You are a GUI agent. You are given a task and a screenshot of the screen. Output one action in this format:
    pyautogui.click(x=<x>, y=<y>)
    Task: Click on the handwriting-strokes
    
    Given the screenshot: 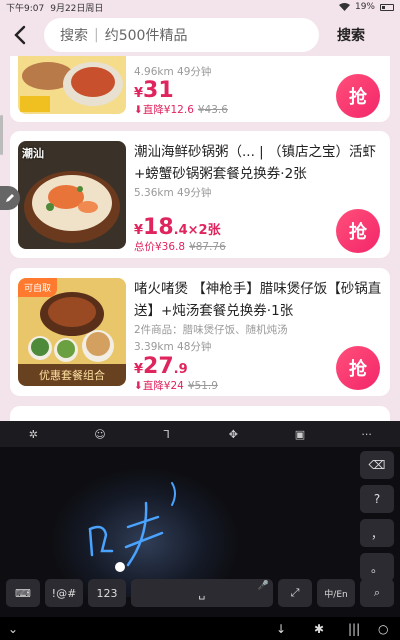 What is the action you would take?
    pyautogui.click(x=132, y=527)
    